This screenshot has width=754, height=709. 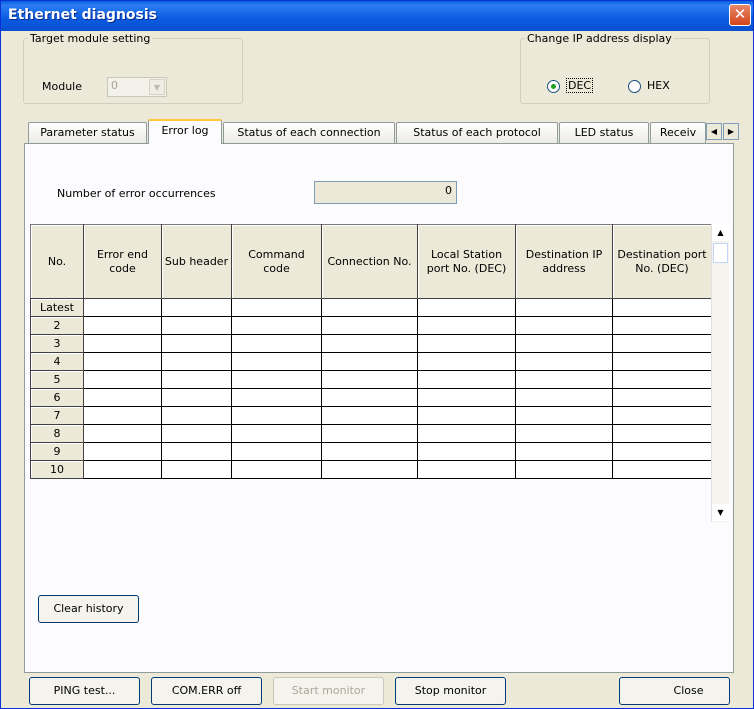 I want to click on dec-radio, so click(x=553, y=86).